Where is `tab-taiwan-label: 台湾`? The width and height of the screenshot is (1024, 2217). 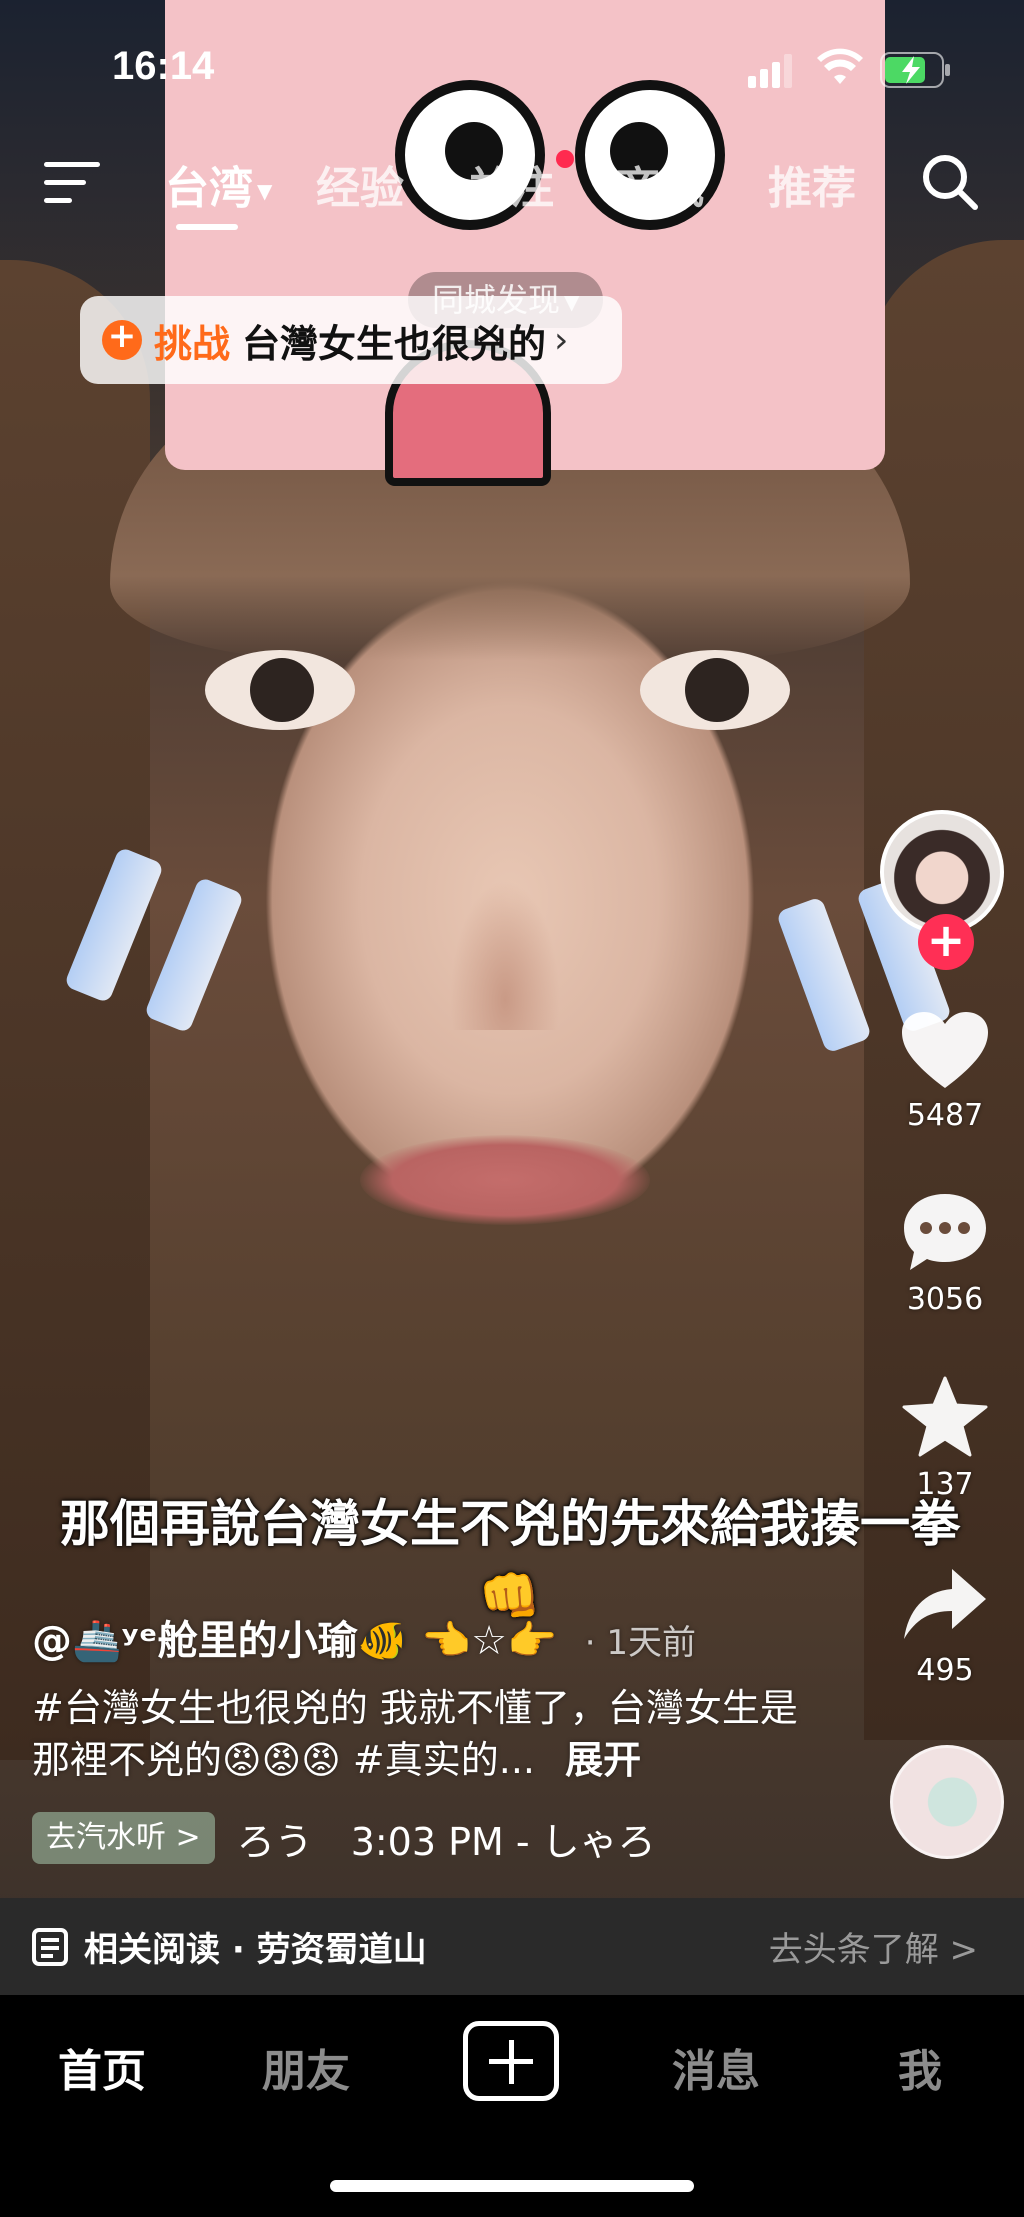 tab-taiwan-label: 台湾 is located at coordinates (209, 188).